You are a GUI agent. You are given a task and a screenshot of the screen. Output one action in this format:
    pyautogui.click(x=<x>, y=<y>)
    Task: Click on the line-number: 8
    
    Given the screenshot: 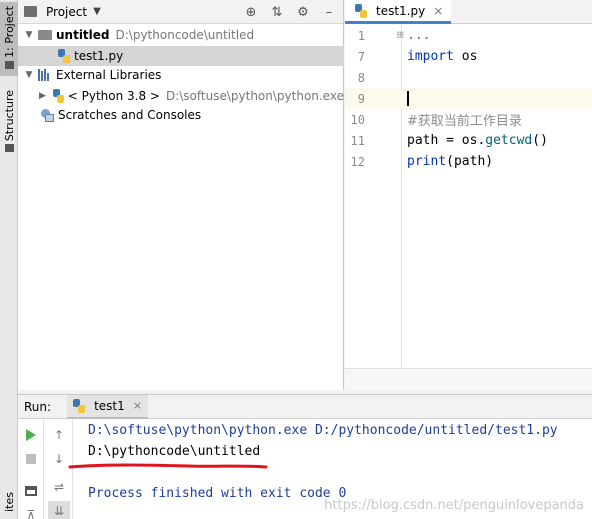 What is the action you would take?
    pyautogui.click(x=361, y=77)
    